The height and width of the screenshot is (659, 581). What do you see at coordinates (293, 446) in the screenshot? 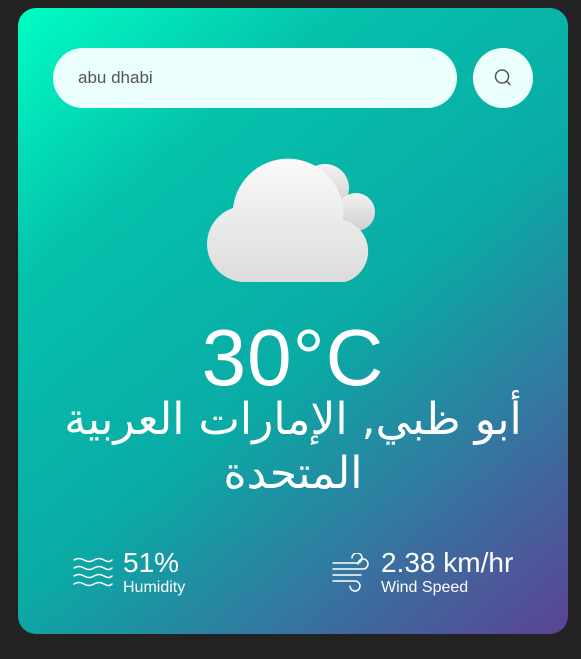
I see `city-name: أبو ظبي, الإمارات العربية المتحدة` at bounding box center [293, 446].